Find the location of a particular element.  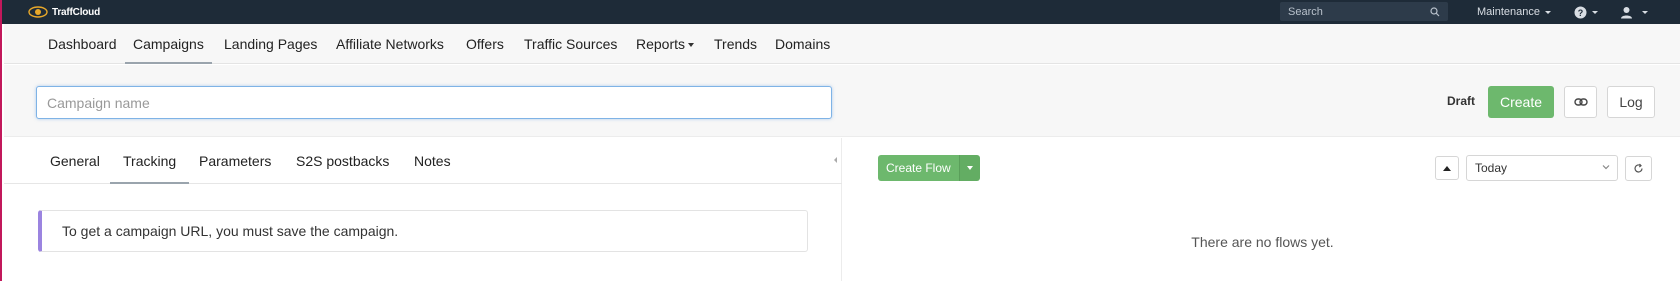

nav-domains: Domains is located at coordinates (802, 44).